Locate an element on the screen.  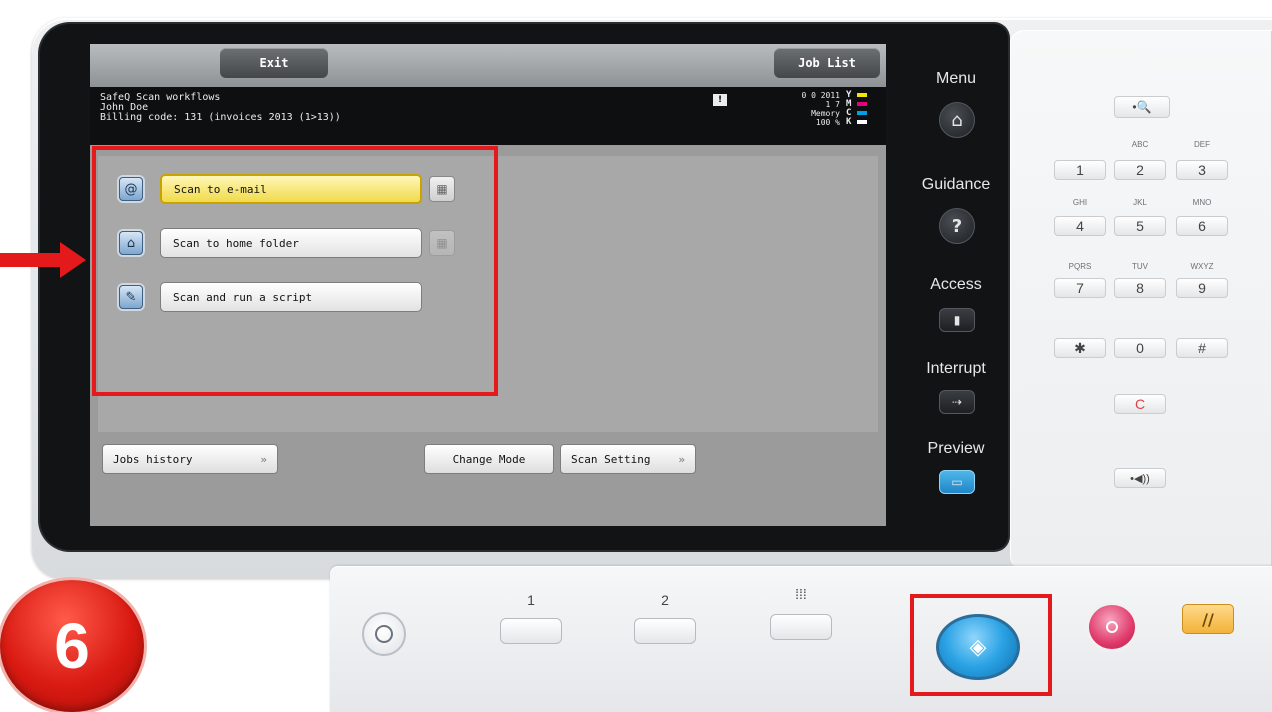
access-label: Access is located at coordinates (956, 284).